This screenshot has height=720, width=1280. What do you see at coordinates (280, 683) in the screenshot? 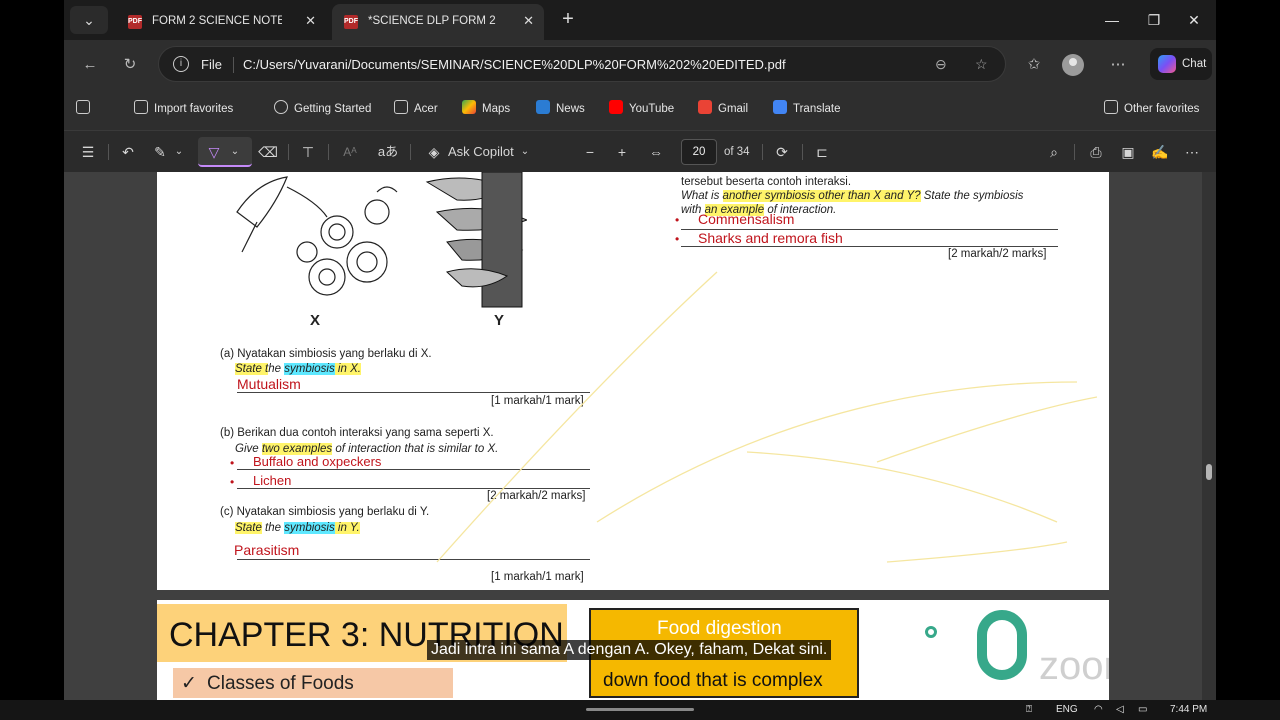
I see `classes-label: Classes of Foods` at bounding box center [280, 683].